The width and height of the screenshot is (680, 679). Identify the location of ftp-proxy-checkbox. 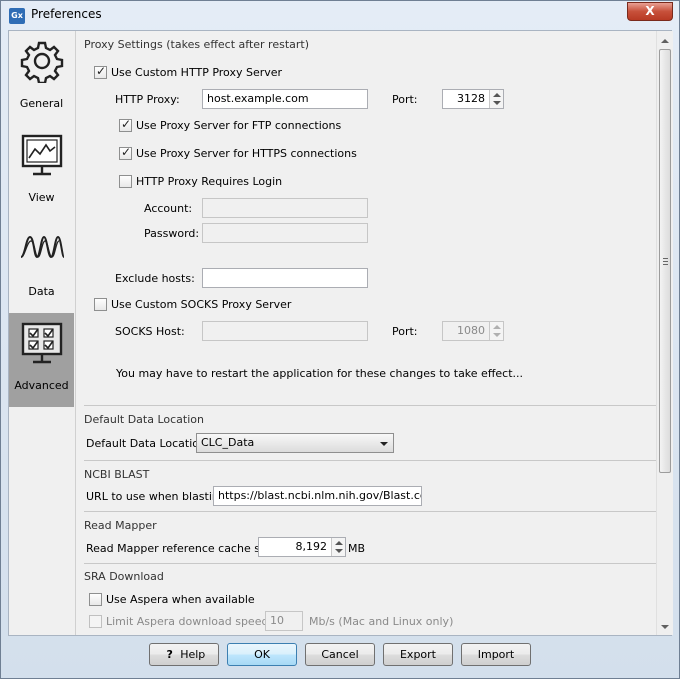
(125, 124).